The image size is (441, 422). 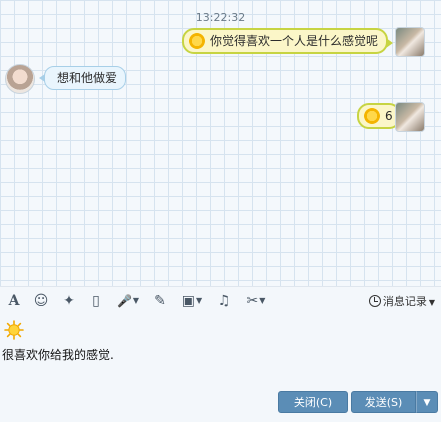 What do you see at coordinates (220, 403) in the screenshot?
I see `footer-bar: 关闭(C) 发送(S) ▼` at bounding box center [220, 403].